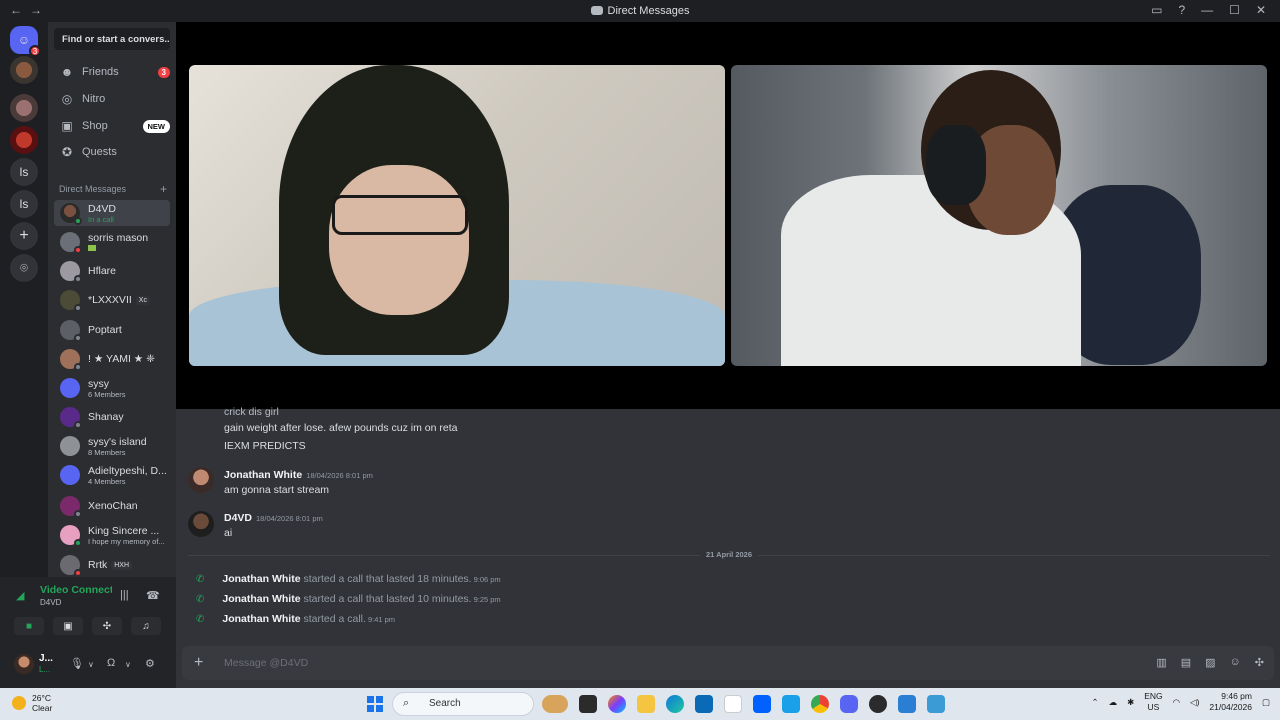  What do you see at coordinates (704, 704) in the screenshot?
I see `store-icon` at bounding box center [704, 704].